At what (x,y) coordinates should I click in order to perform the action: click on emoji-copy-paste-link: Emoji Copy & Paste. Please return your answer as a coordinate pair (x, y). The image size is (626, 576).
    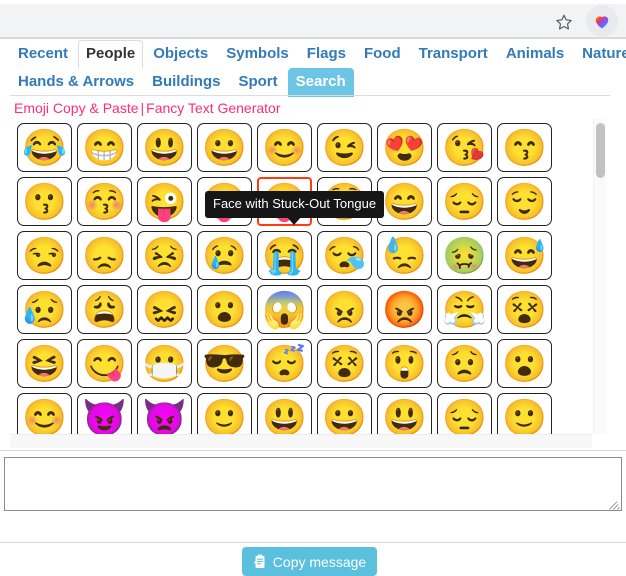
    Looking at the image, I should click on (76, 108).